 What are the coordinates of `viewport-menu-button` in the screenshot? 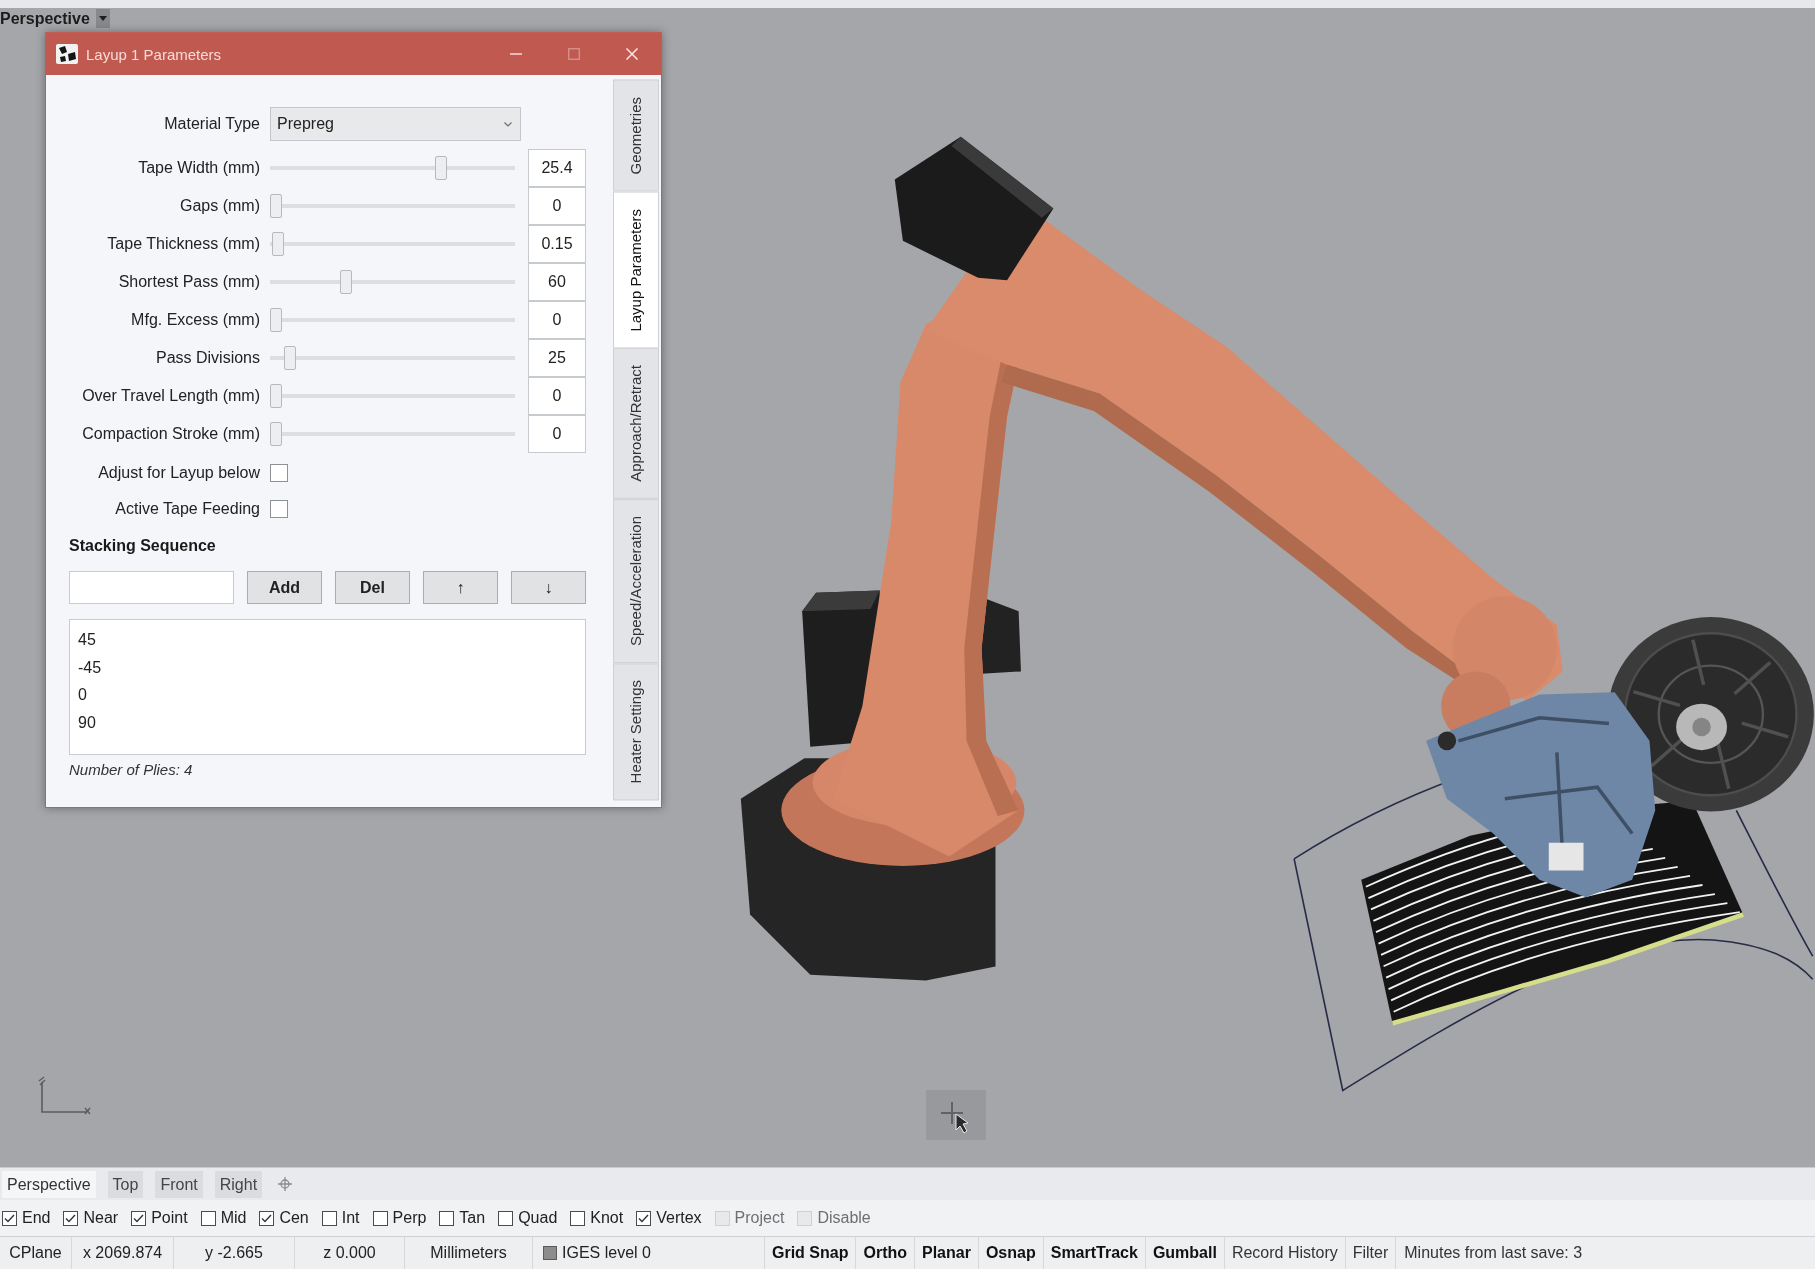 It's located at (102, 18).